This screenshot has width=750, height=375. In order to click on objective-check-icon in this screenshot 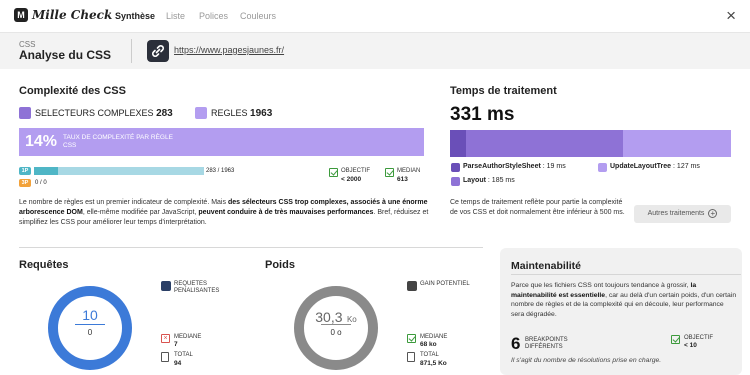, I will do `click(333, 172)`.